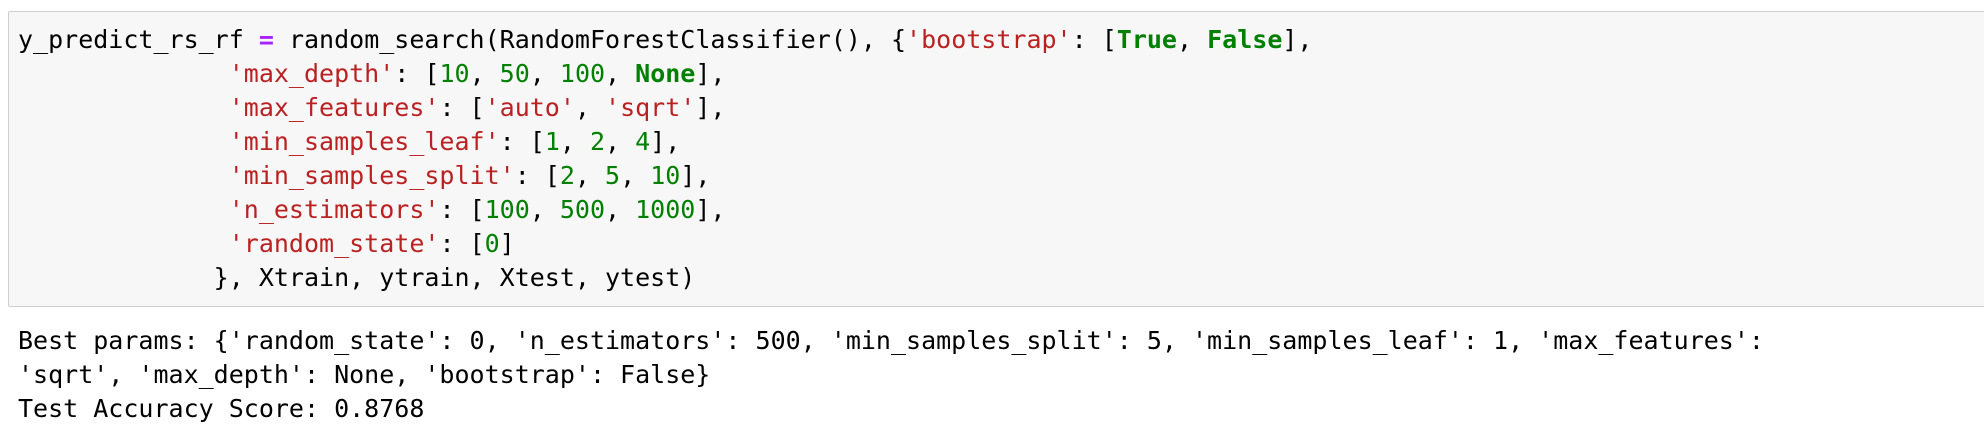 The width and height of the screenshot is (1984, 442). I want to click on code-token: ], so click(507, 243).